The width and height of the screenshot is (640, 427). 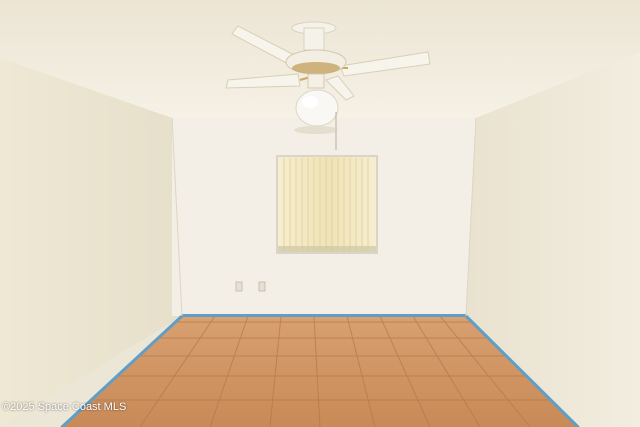 I want to click on window-blinds, so click(x=327, y=204).